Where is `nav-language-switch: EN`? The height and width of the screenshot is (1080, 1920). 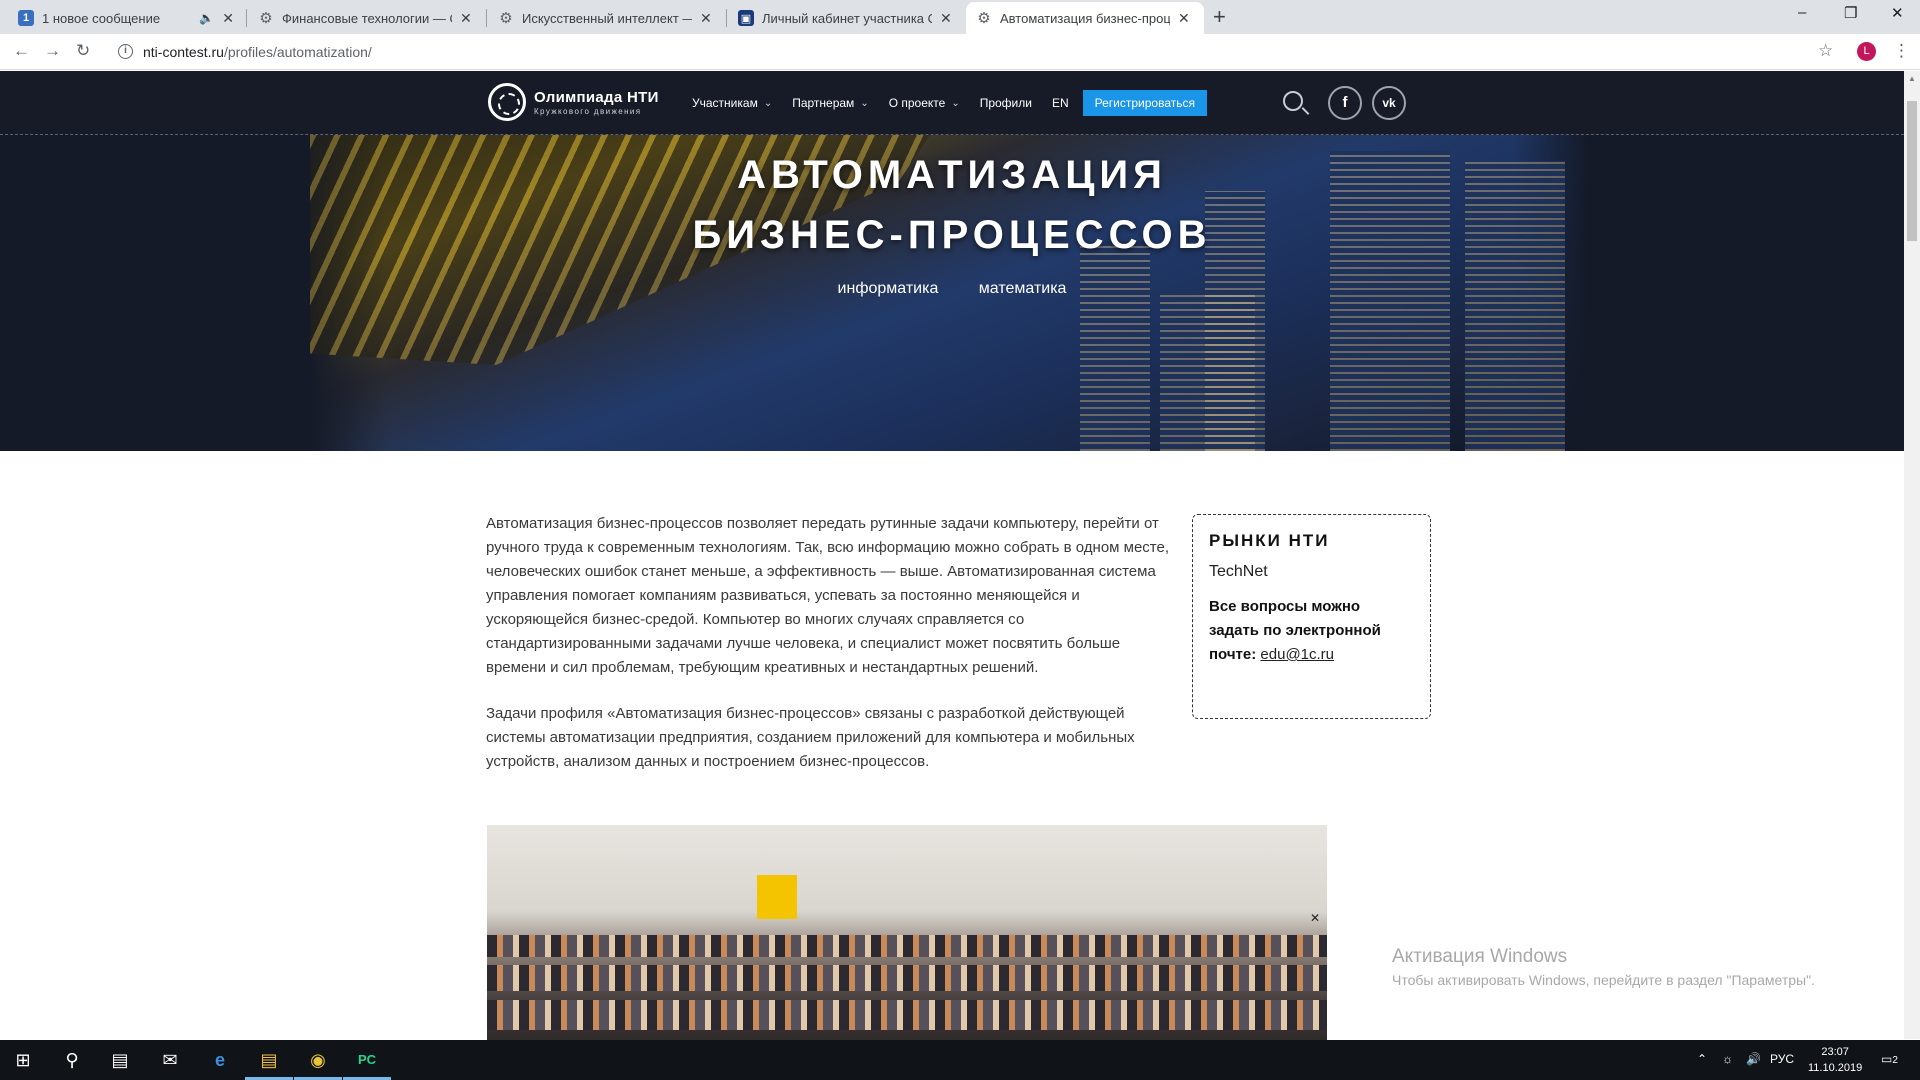 nav-language-switch: EN is located at coordinates (1060, 103).